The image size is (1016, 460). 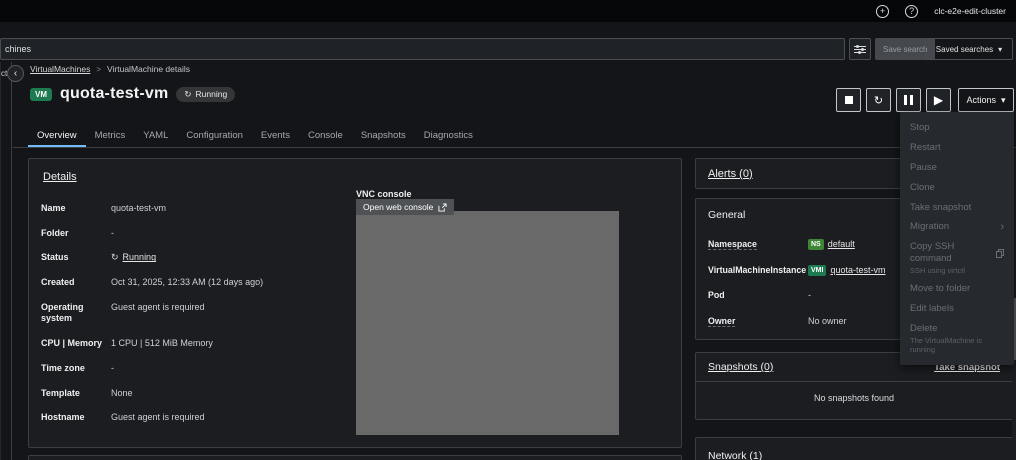 What do you see at coordinates (355, 457) in the screenshot?
I see `next-section-card` at bounding box center [355, 457].